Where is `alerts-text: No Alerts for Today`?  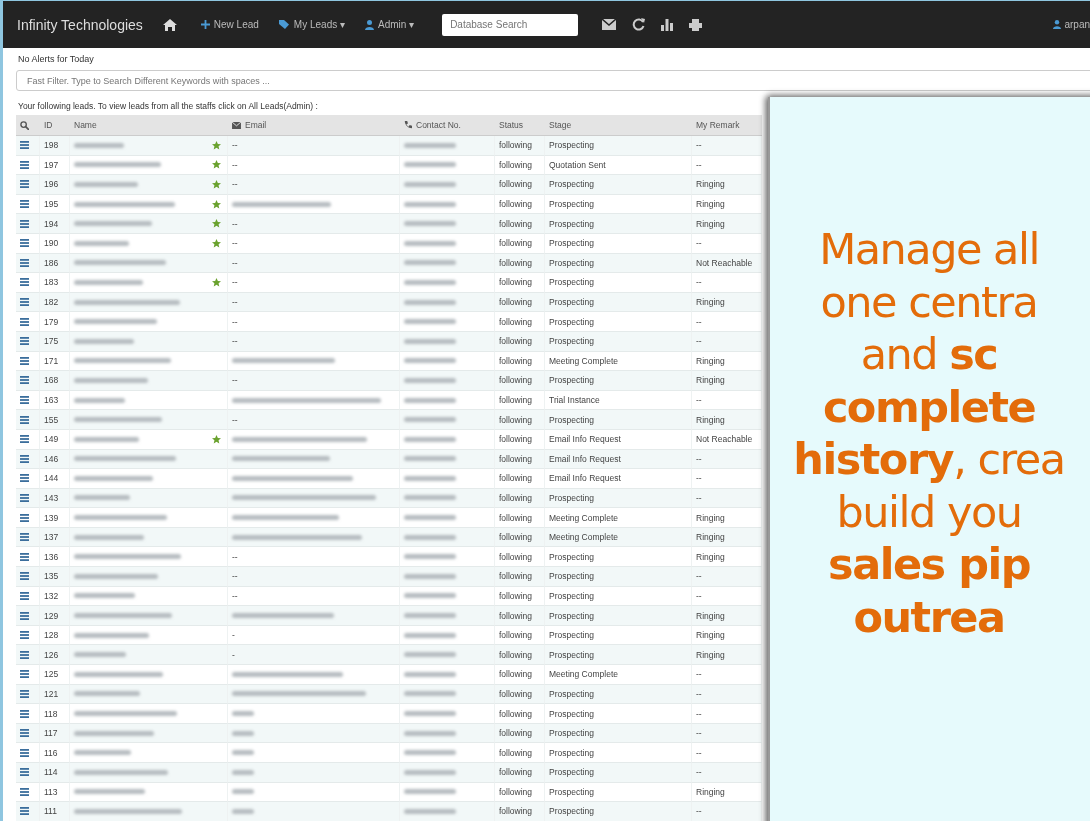
alerts-text: No Alerts for Today is located at coordinates (56, 59).